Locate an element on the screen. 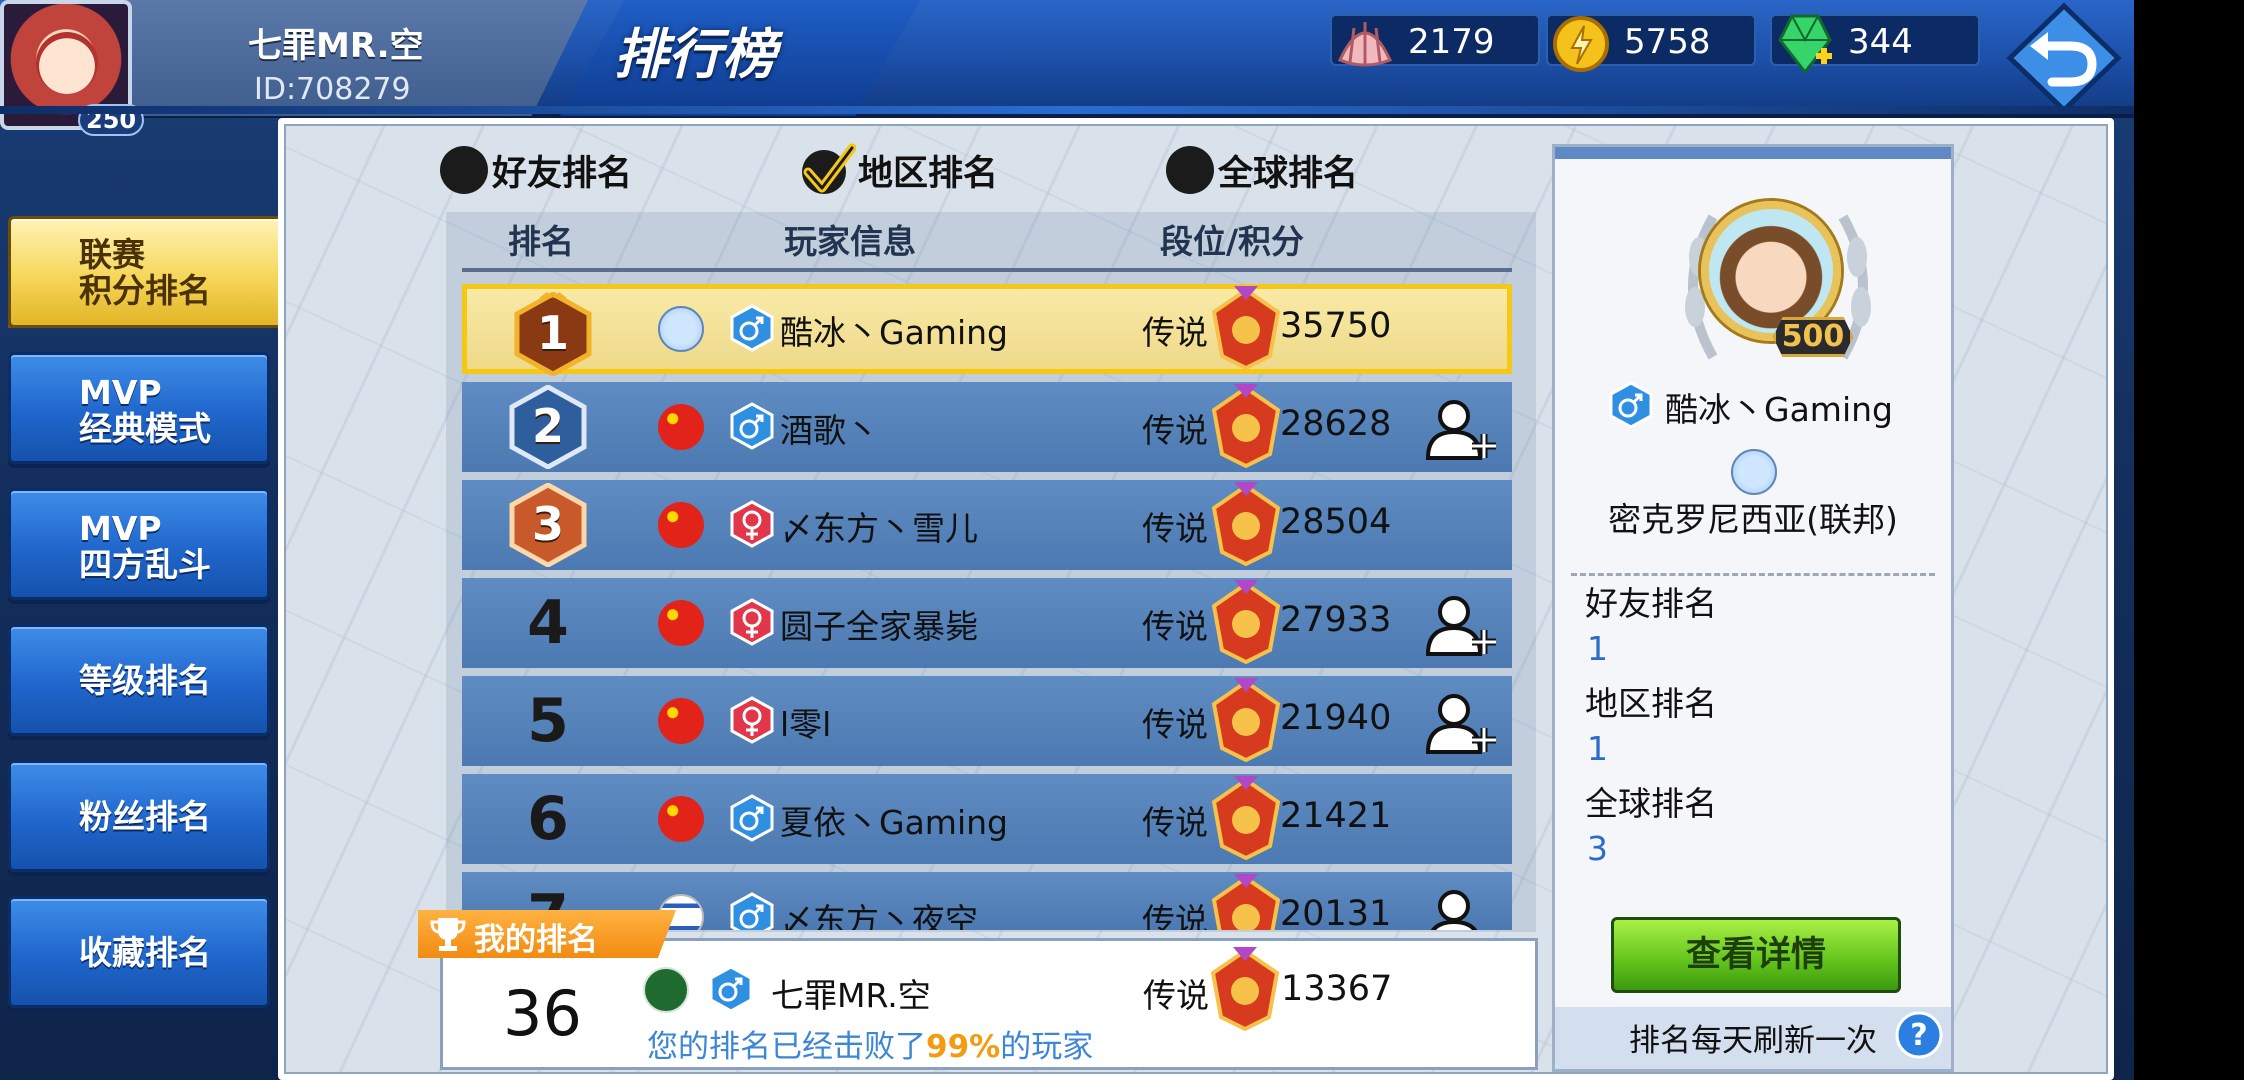 This screenshot has width=2244, height=1080. table-row: 5 l零l 传说 21940 is located at coordinates (987, 721).